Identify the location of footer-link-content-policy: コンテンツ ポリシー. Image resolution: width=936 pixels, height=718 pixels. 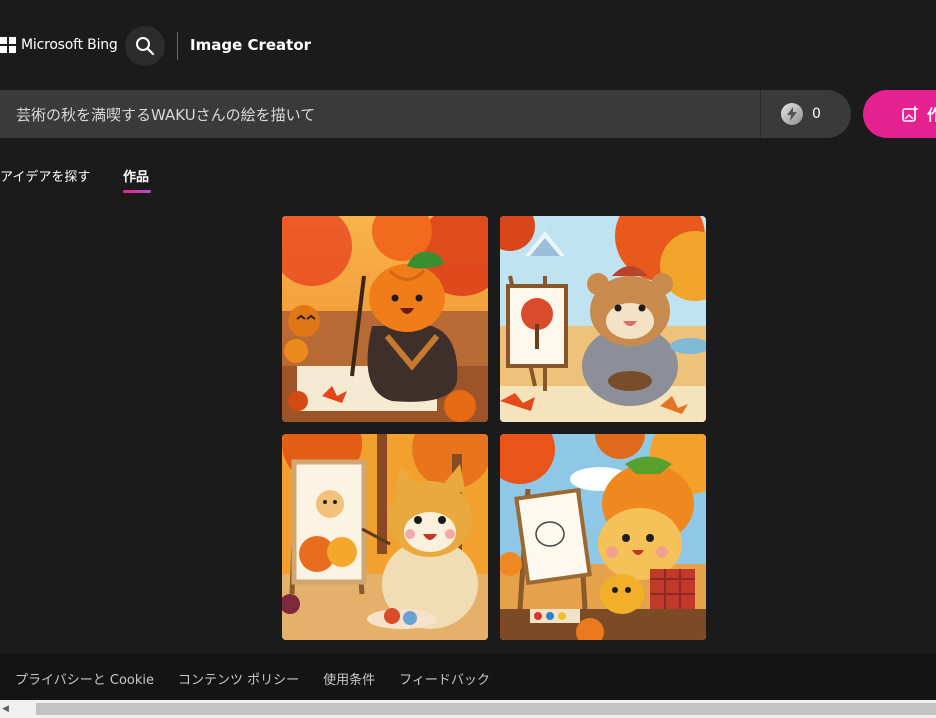
(238, 678).